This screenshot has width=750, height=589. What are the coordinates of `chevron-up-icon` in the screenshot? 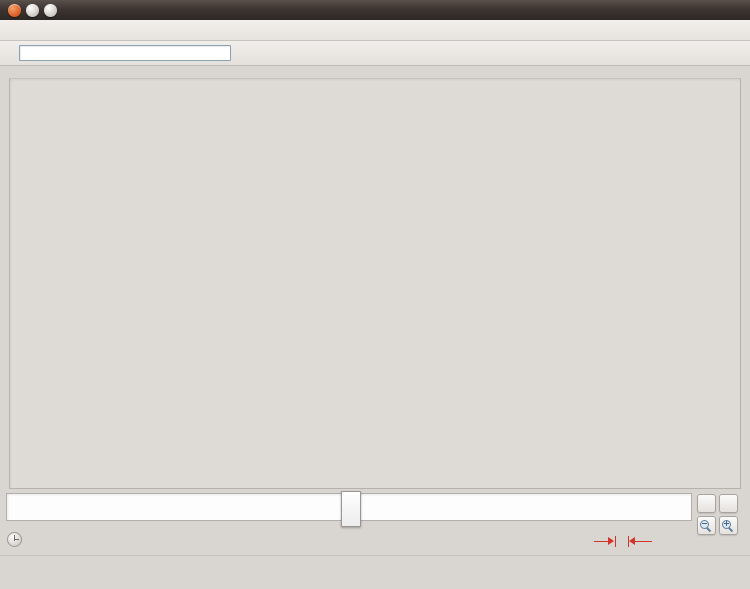 It's located at (50, 10).